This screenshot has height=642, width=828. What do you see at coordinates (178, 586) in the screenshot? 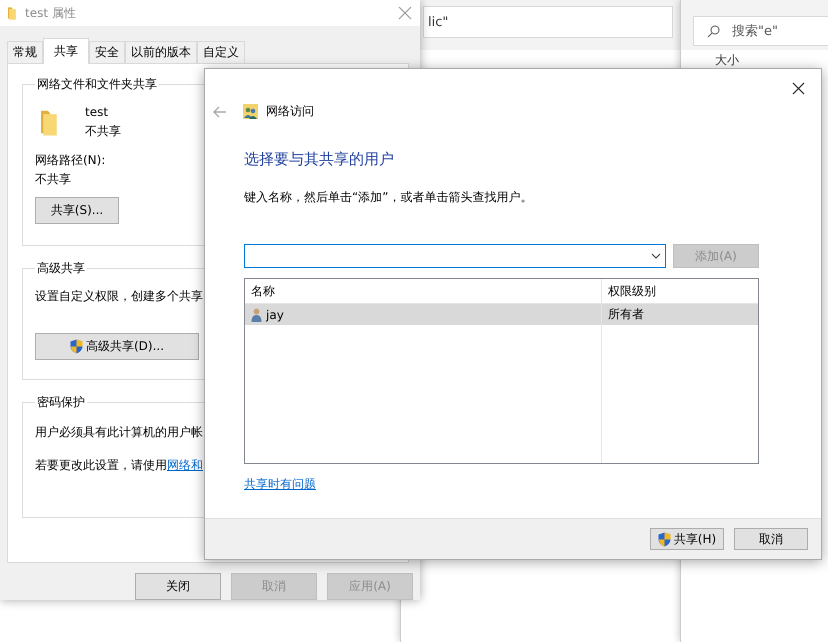
I see `dialog-button: 关闭` at bounding box center [178, 586].